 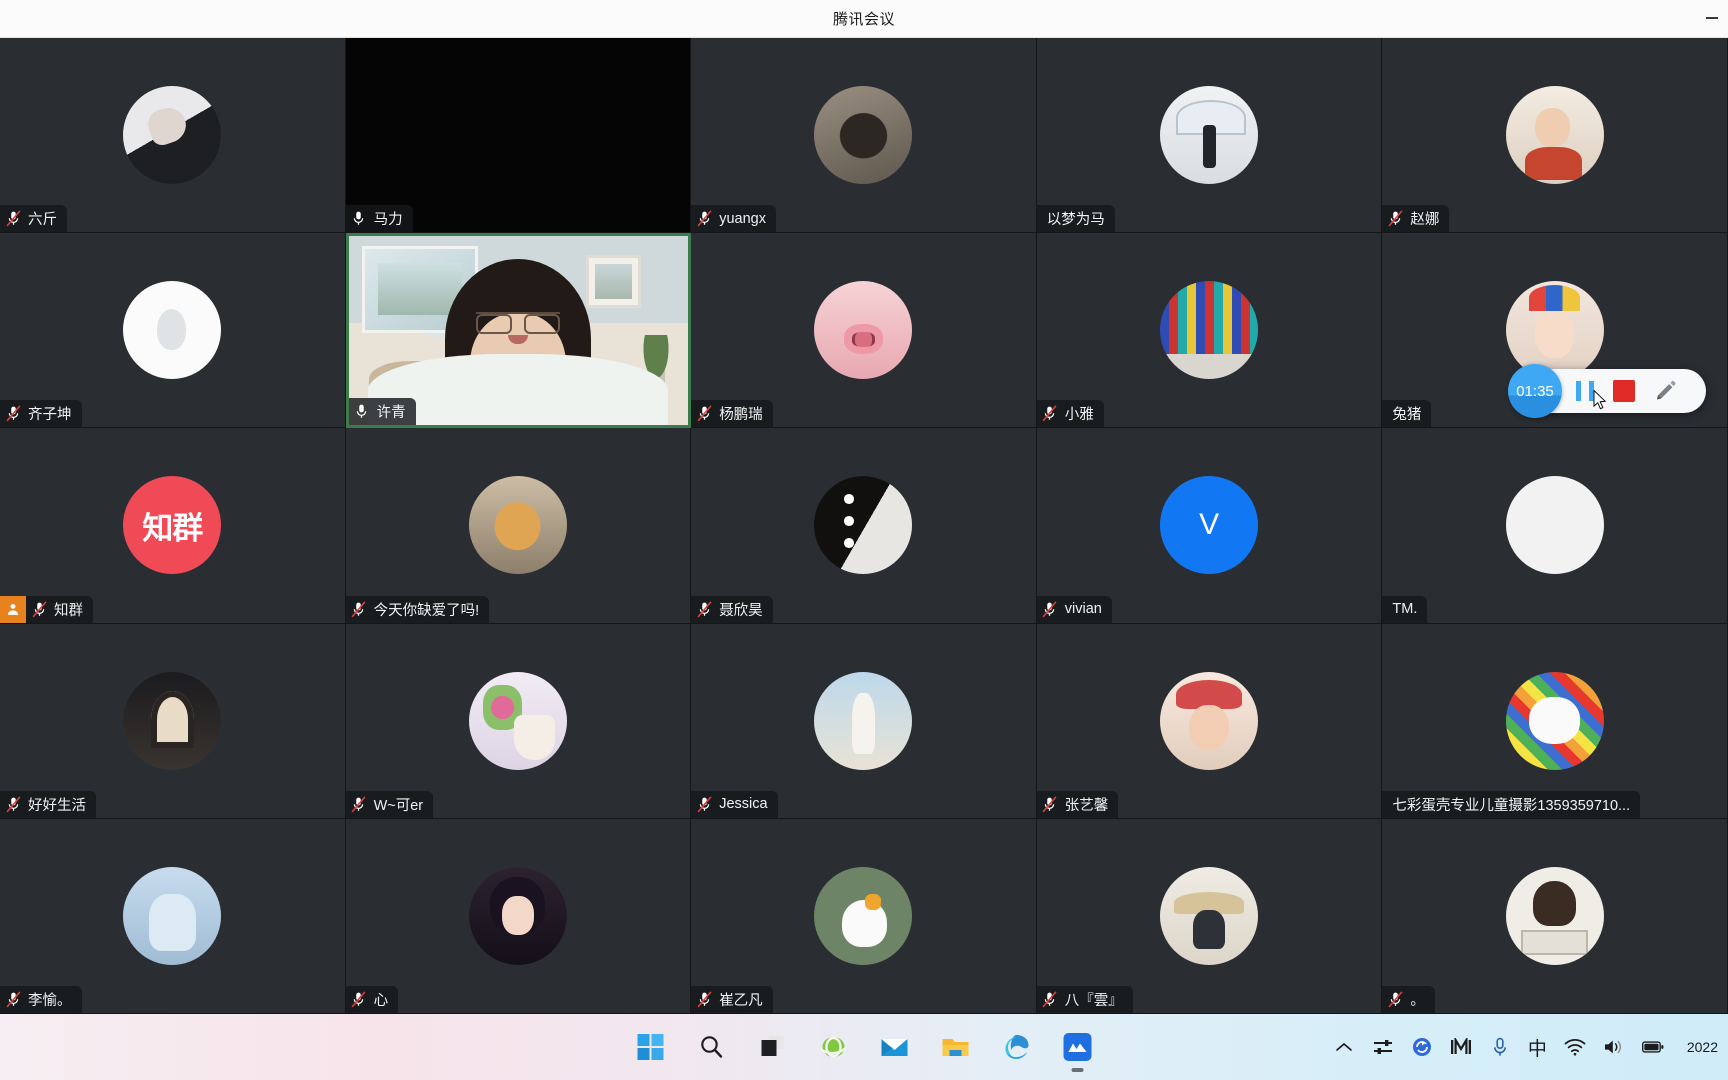 I want to click on mic-icon, so click(x=361, y=412).